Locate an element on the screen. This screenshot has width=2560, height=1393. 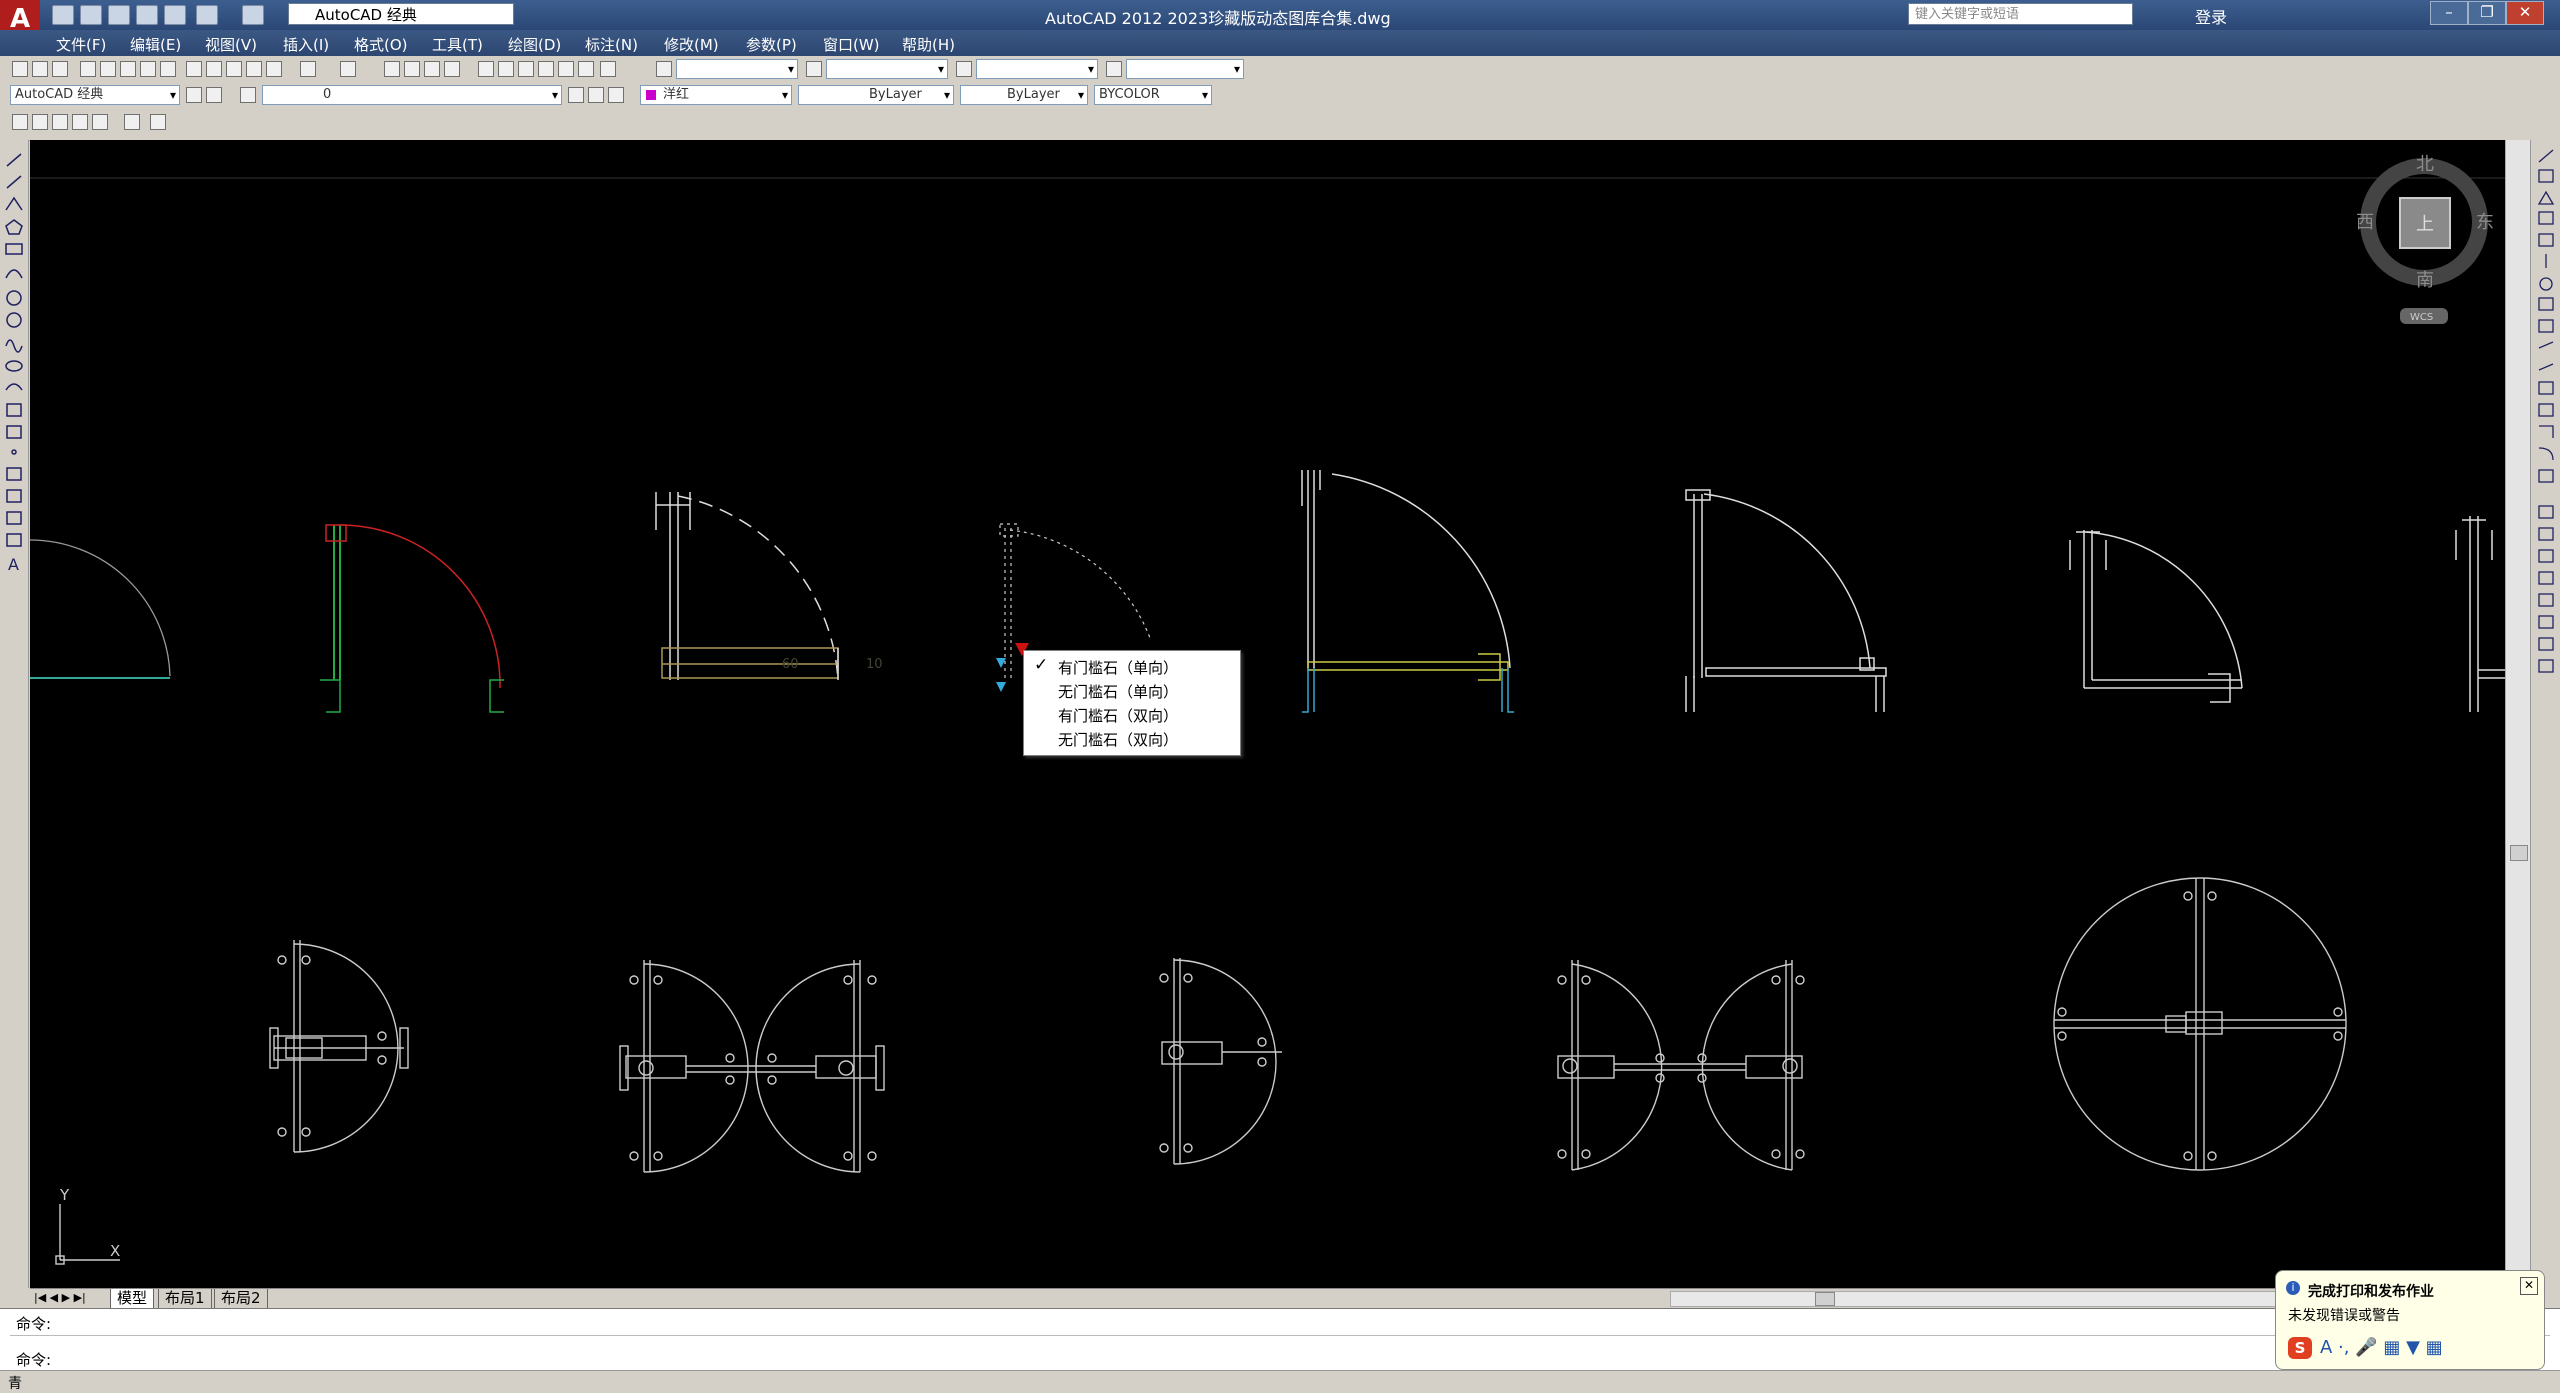
design-center-icon is located at coordinates (506, 69).